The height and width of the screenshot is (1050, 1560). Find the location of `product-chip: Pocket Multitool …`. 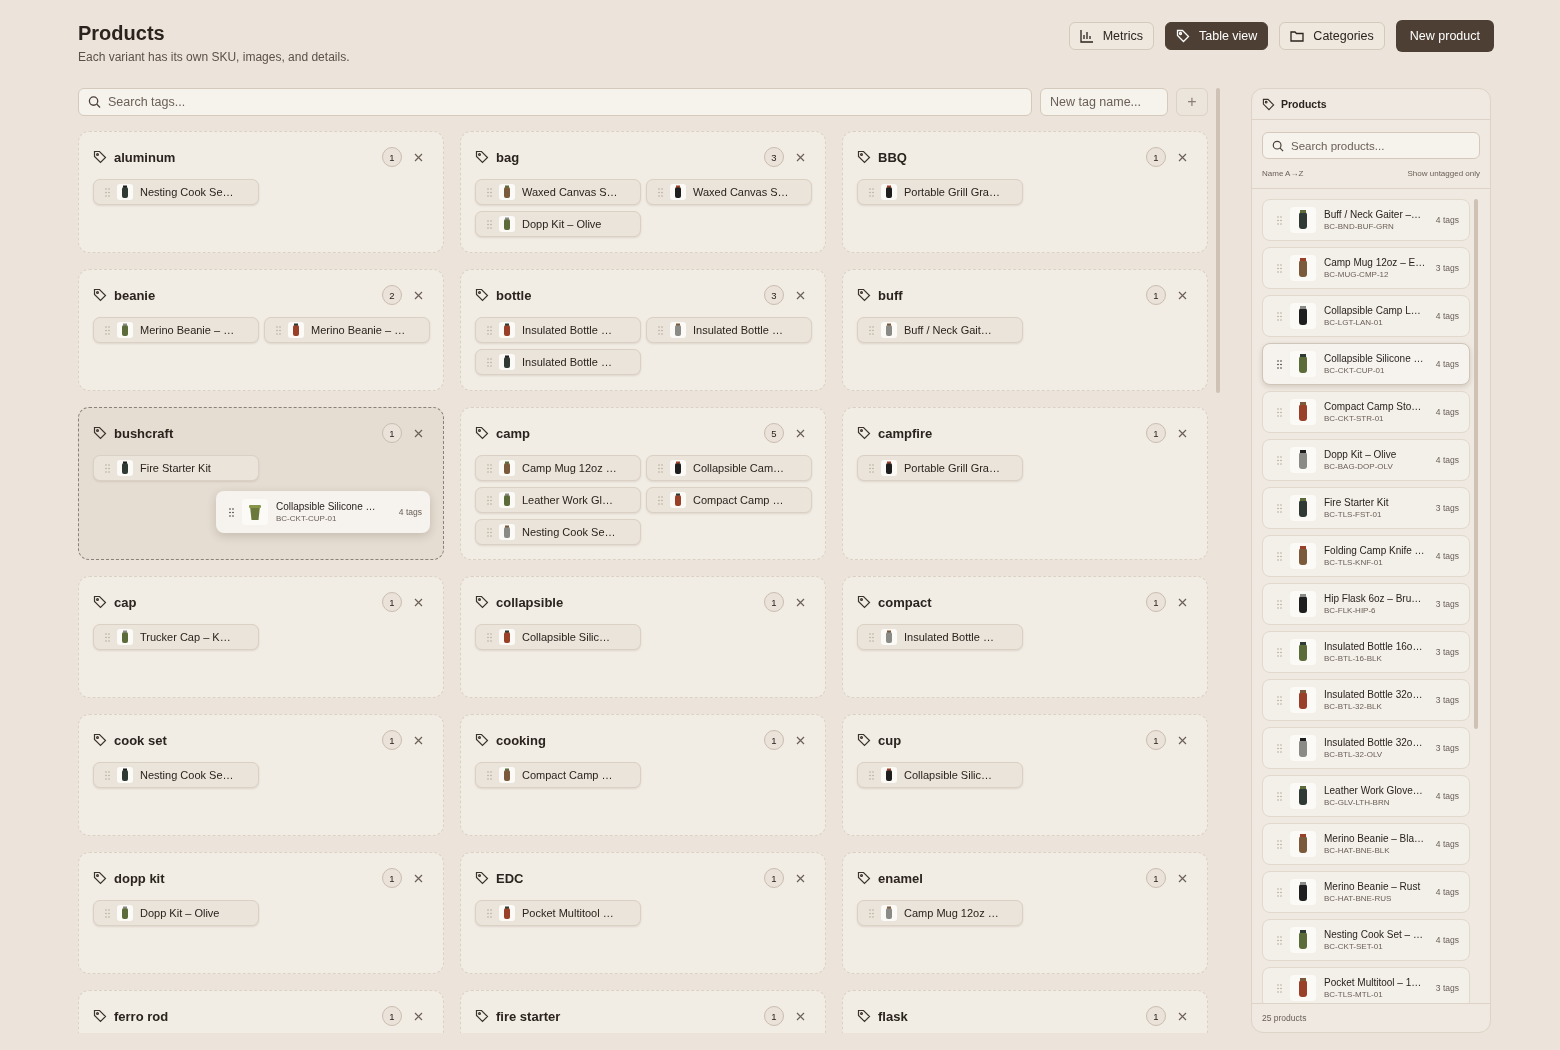

product-chip: Pocket Multitool … is located at coordinates (558, 913).